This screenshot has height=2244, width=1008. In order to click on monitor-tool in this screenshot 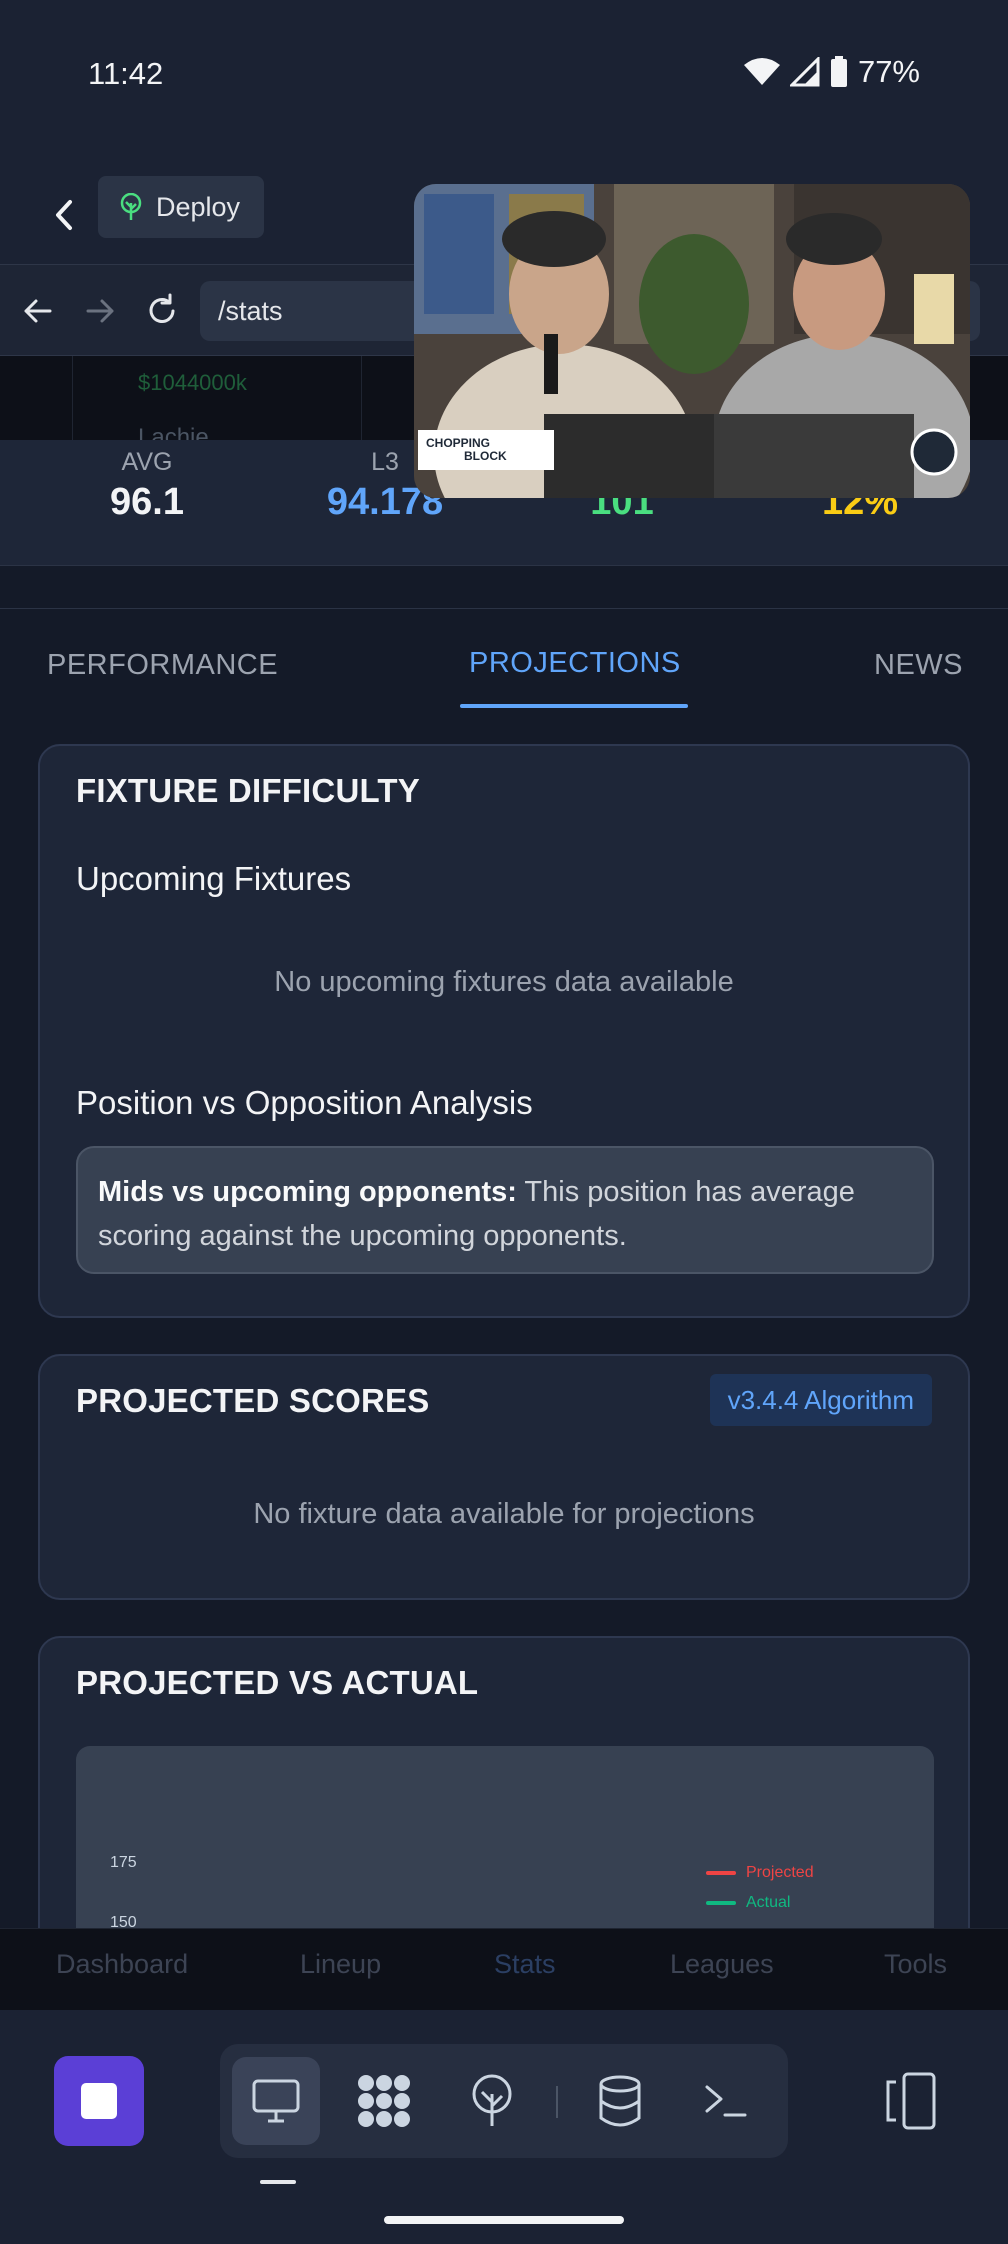, I will do `click(276, 2101)`.